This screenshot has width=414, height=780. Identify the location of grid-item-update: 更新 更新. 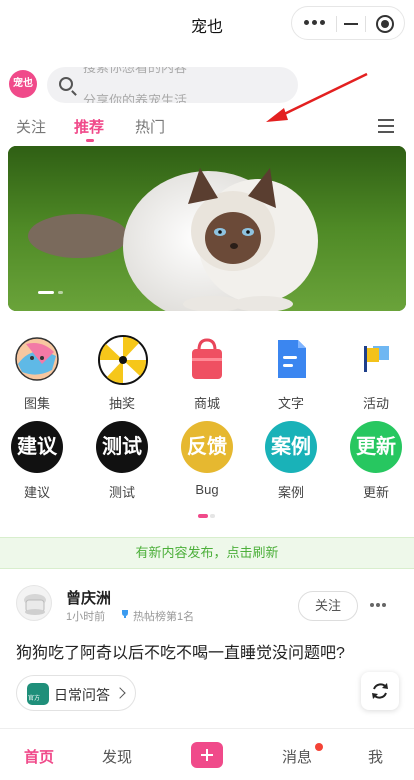
(376, 461).